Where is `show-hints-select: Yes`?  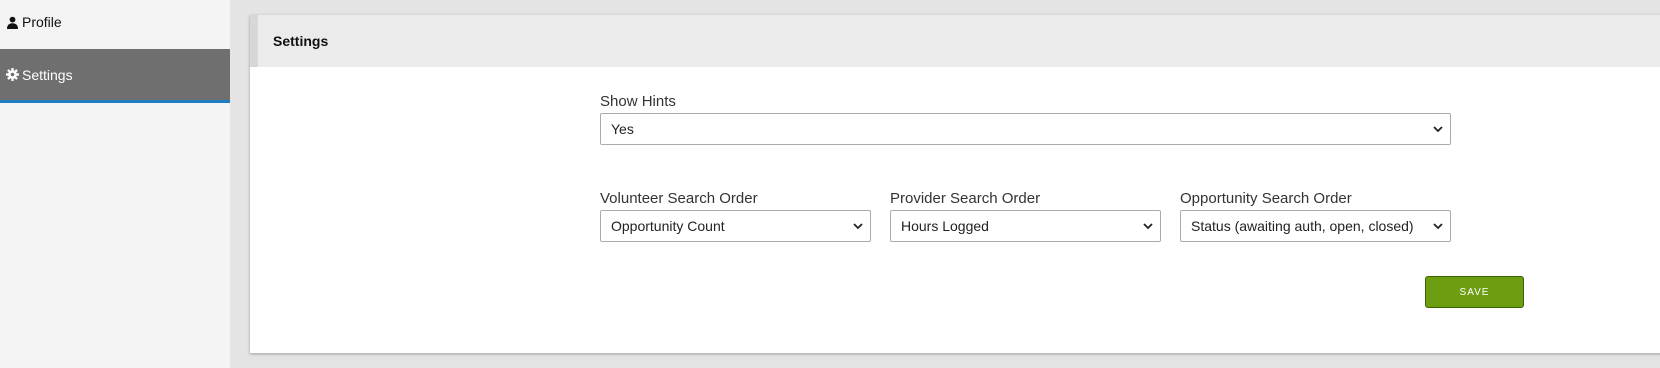
show-hints-select: Yes is located at coordinates (1025, 129).